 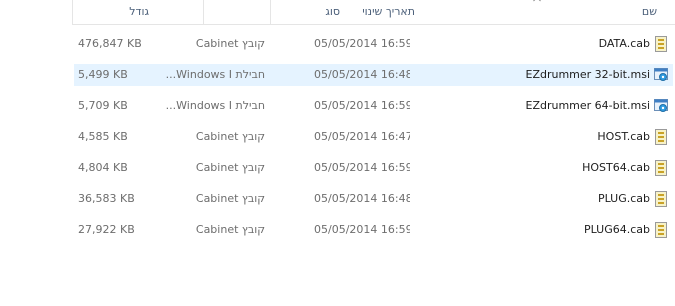 I want to click on column-header-bar: גודל סוג תאריך שינוי שם, so click(x=373, y=12).